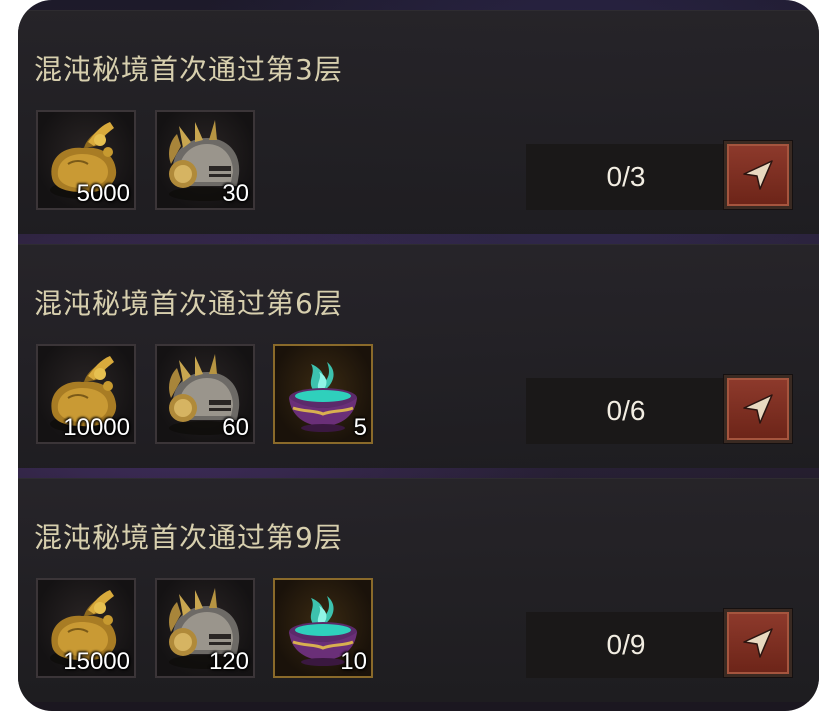 This screenshot has width=819, height=711. What do you see at coordinates (235, 427) in the screenshot?
I see `reward-quantity: 60` at bounding box center [235, 427].